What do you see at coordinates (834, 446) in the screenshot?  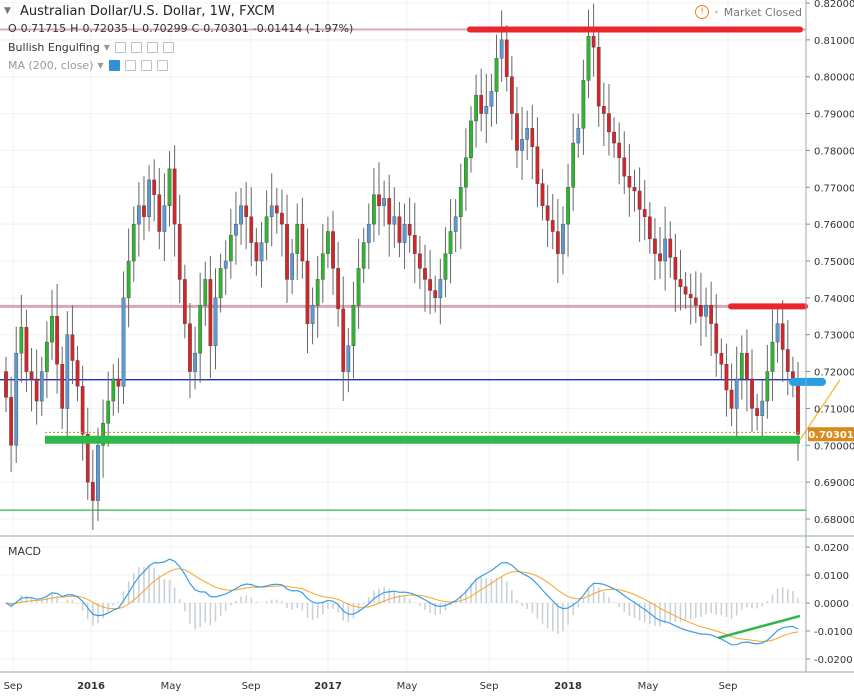 I see `price-tick-label: 0.70000` at bounding box center [834, 446].